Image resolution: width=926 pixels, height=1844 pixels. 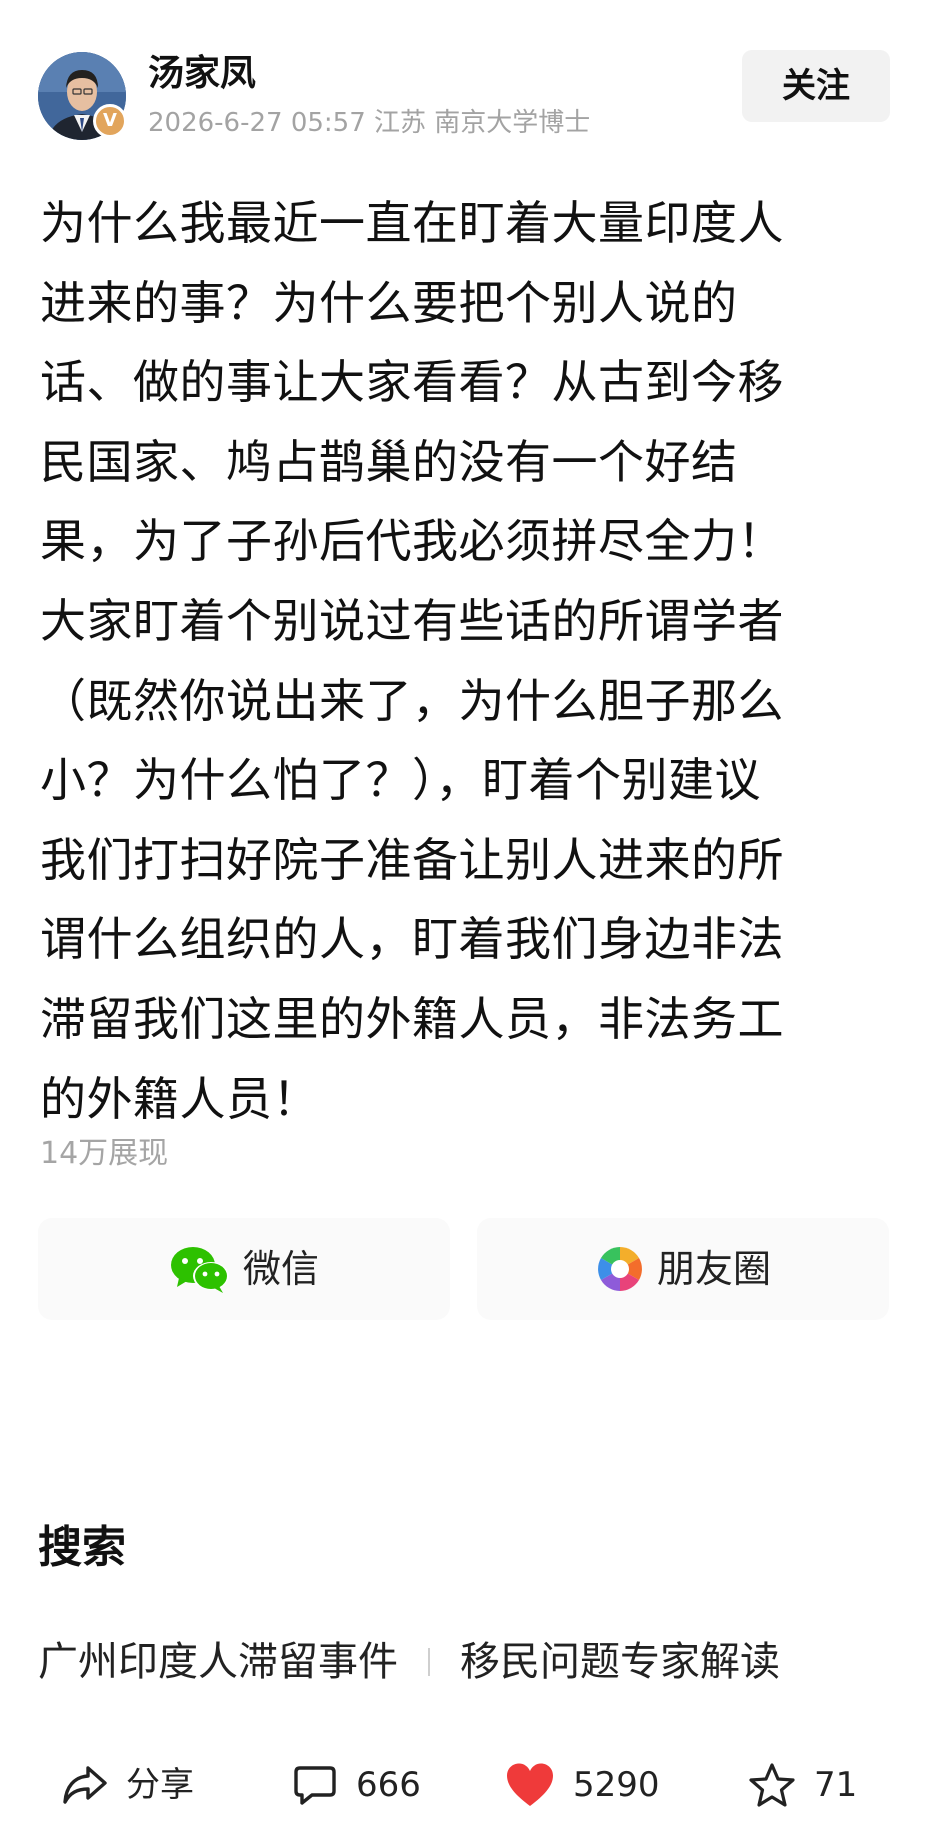 What do you see at coordinates (400, 780) in the screenshot?
I see `post-line: 小？为什么怕了？），盯着个别建议` at bounding box center [400, 780].